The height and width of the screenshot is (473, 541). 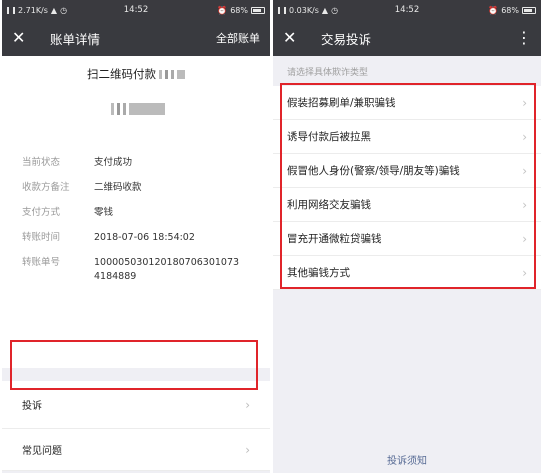 I want to click on detail-row-status: 当前状态 支付成功, so click(x=146, y=163).